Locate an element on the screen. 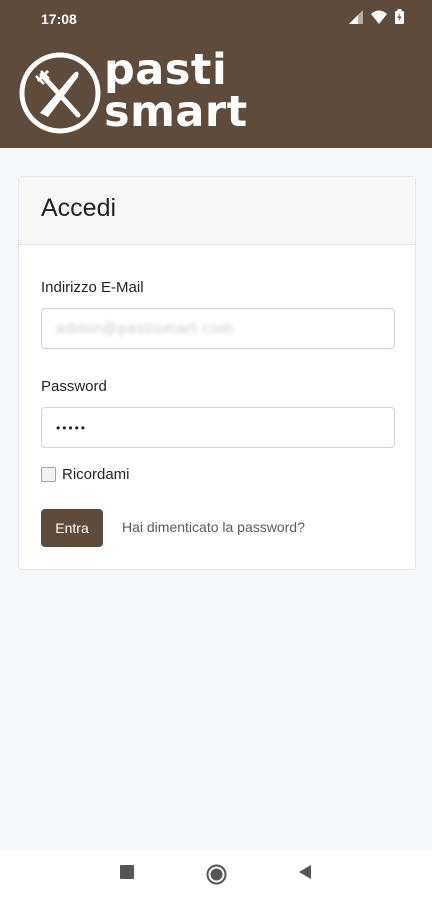  email-label: Indirizzo E-Mail is located at coordinates (92, 287).